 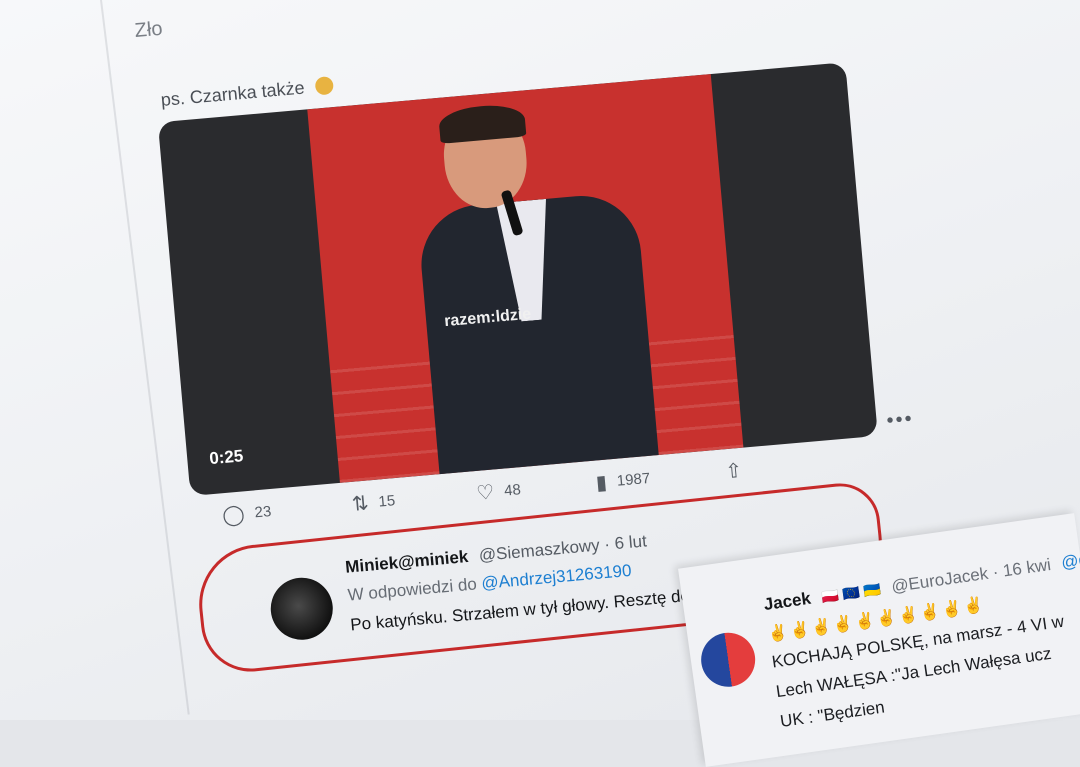 What do you see at coordinates (373, 502) in the screenshot?
I see `retweet-action: ⇅ 15` at bounding box center [373, 502].